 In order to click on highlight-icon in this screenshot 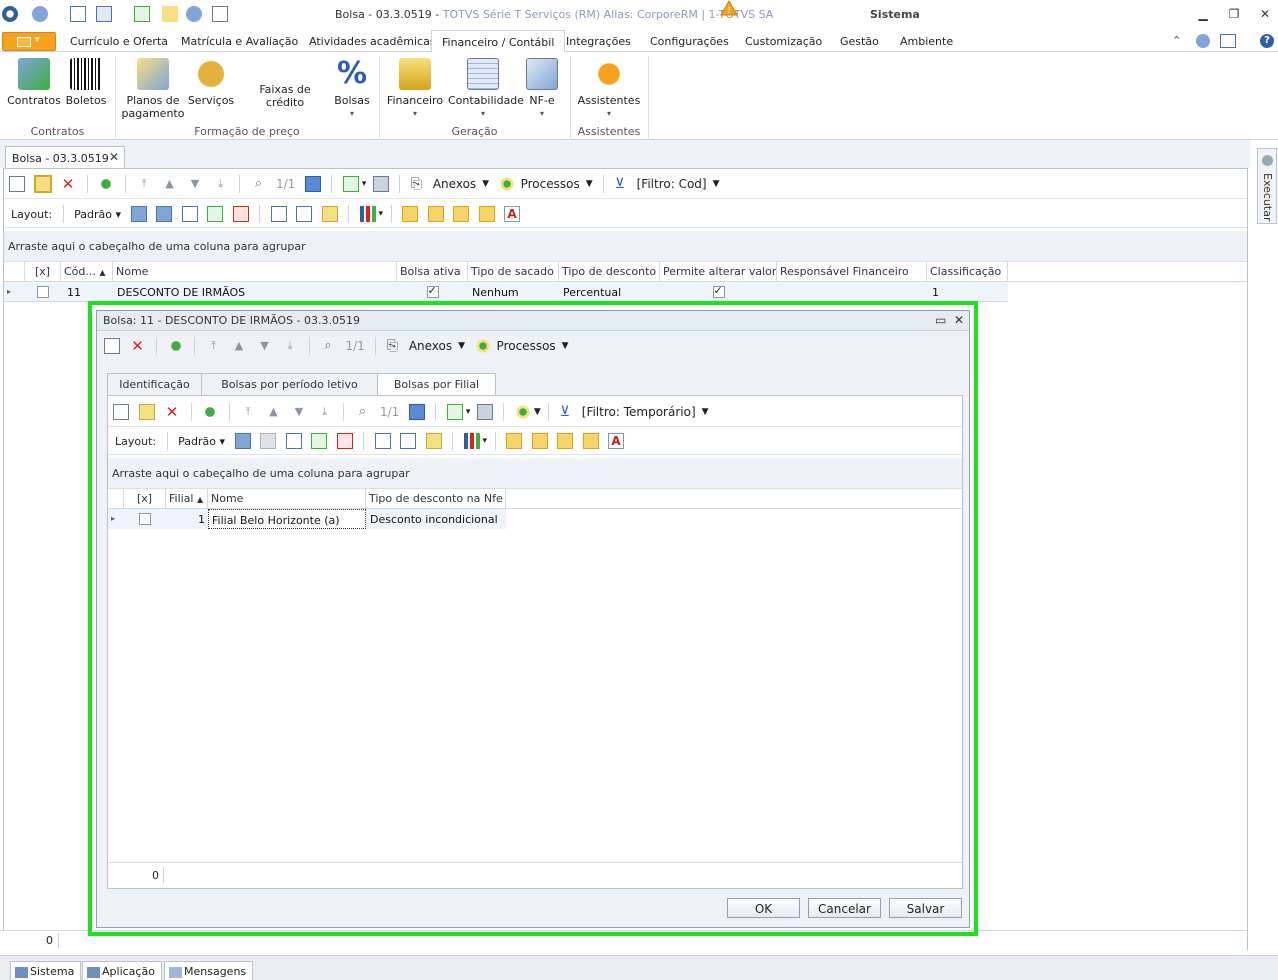, I will do `click(329, 214)`.